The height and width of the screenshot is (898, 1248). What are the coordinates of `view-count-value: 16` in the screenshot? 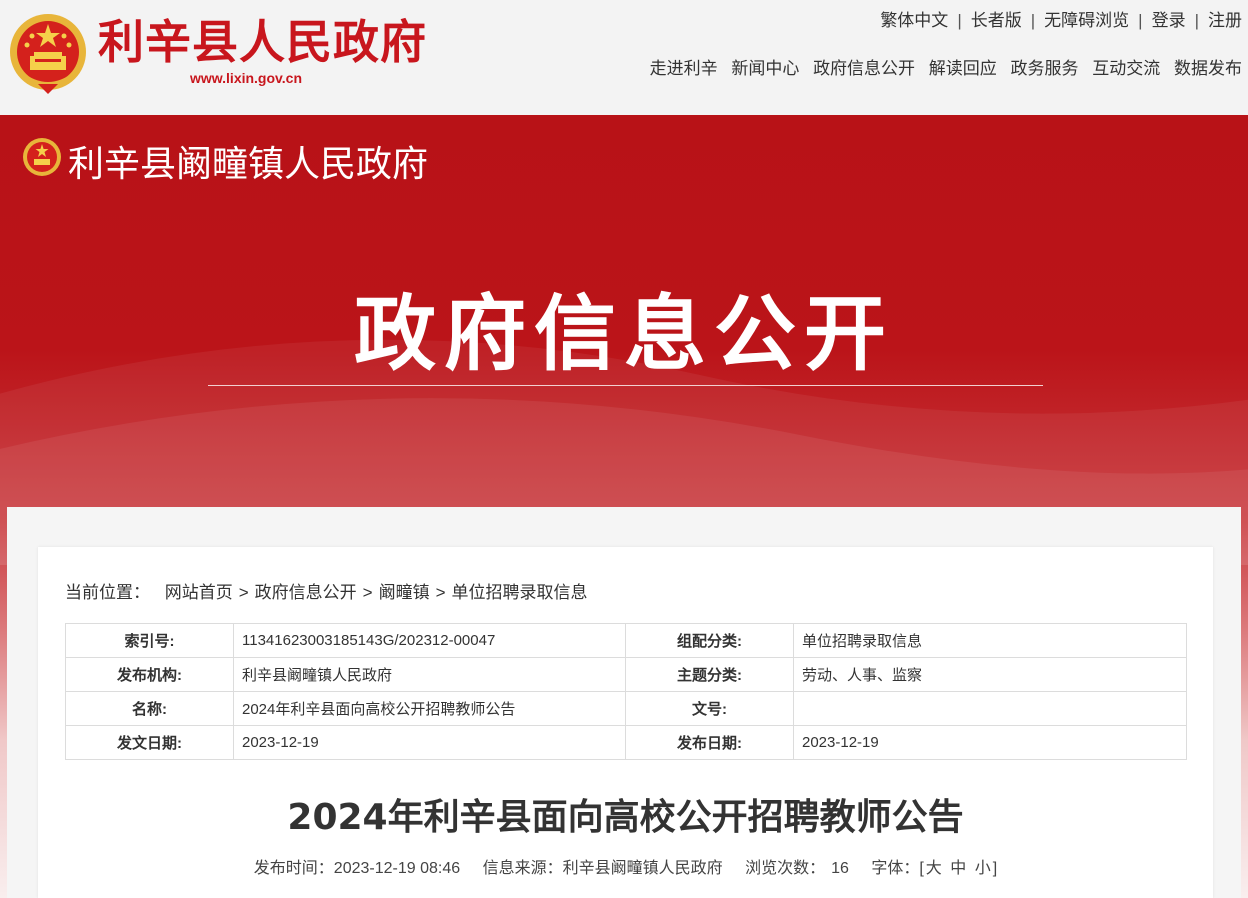 It's located at (840, 868).